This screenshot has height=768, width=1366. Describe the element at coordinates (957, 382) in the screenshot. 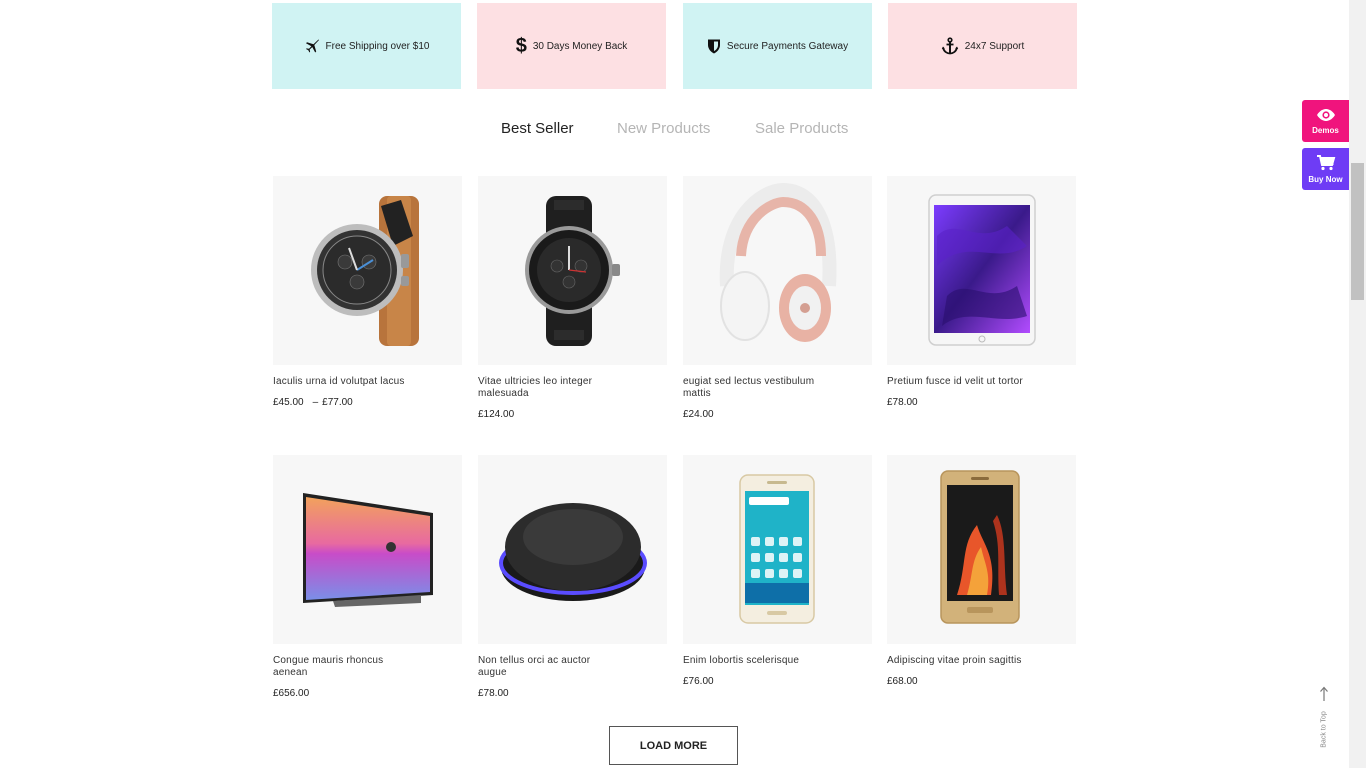

I see `product-name: Pretium fusce id velit ut tortor` at that location.